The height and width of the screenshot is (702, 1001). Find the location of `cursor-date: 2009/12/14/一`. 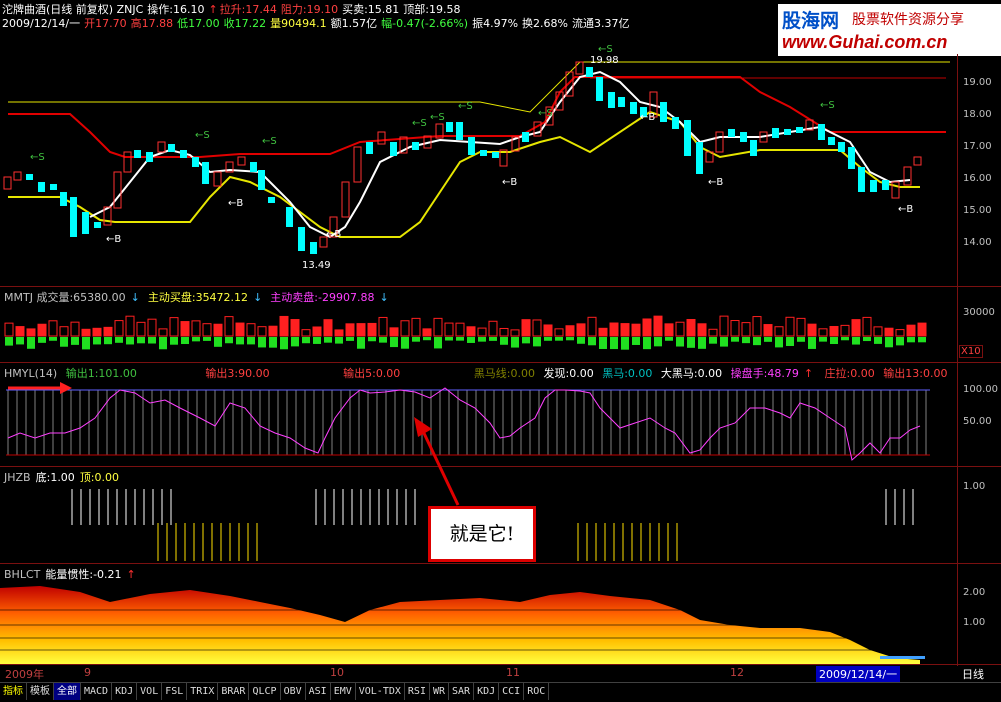

cursor-date: 2009/12/14/一 is located at coordinates (858, 674).